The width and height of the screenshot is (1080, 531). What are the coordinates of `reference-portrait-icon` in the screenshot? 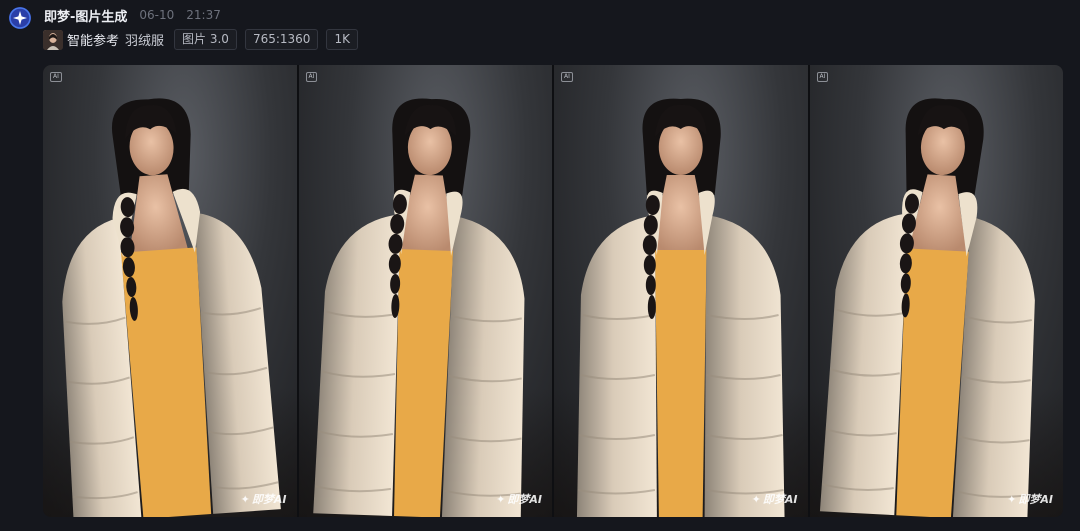 It's located at (53, 39).